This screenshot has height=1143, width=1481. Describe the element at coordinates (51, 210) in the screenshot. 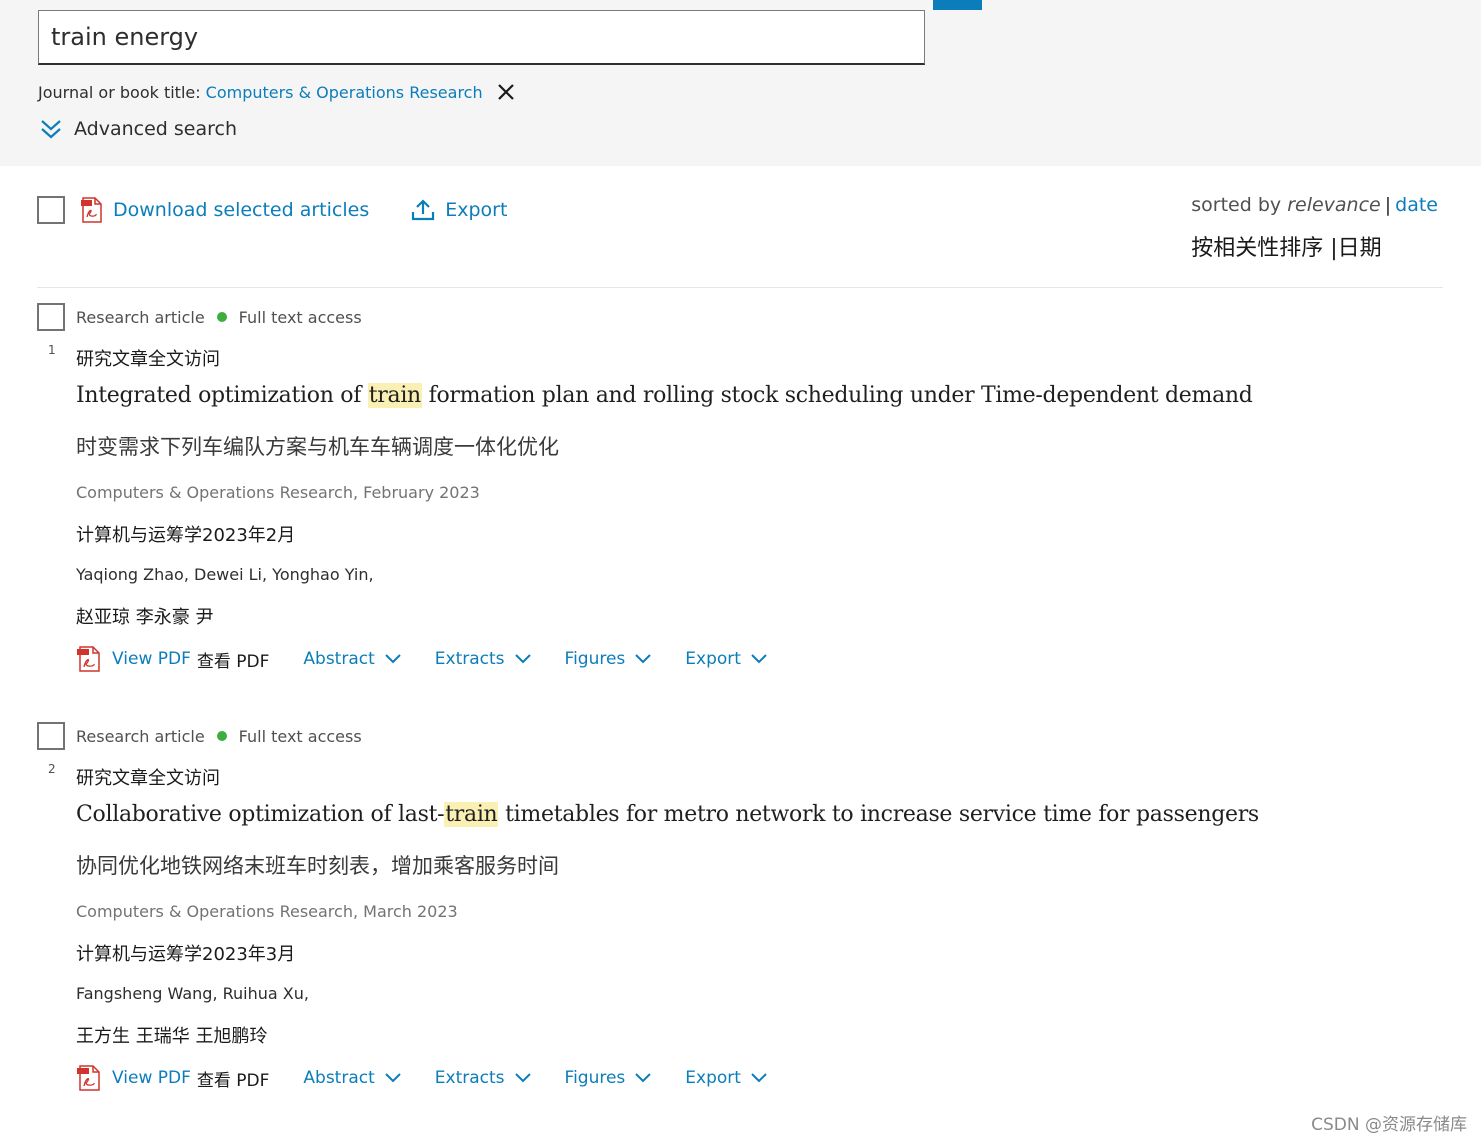

I see `select-all-checkbox` at that location.